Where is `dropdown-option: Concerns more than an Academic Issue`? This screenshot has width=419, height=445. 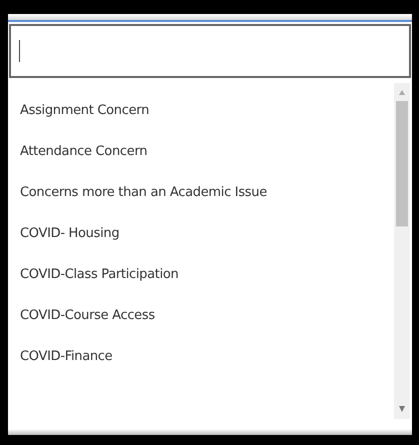 dropdown-option: Concerns more than an Academic Issue is located at coordinates (201, 192).